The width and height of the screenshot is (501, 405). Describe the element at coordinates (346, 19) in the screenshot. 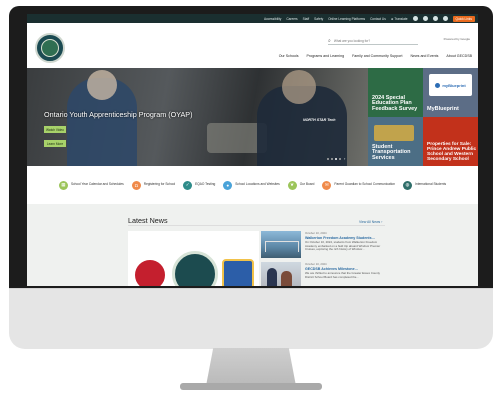

I see `topbar-link-online-learning: Online Learning Platforms` at that location.